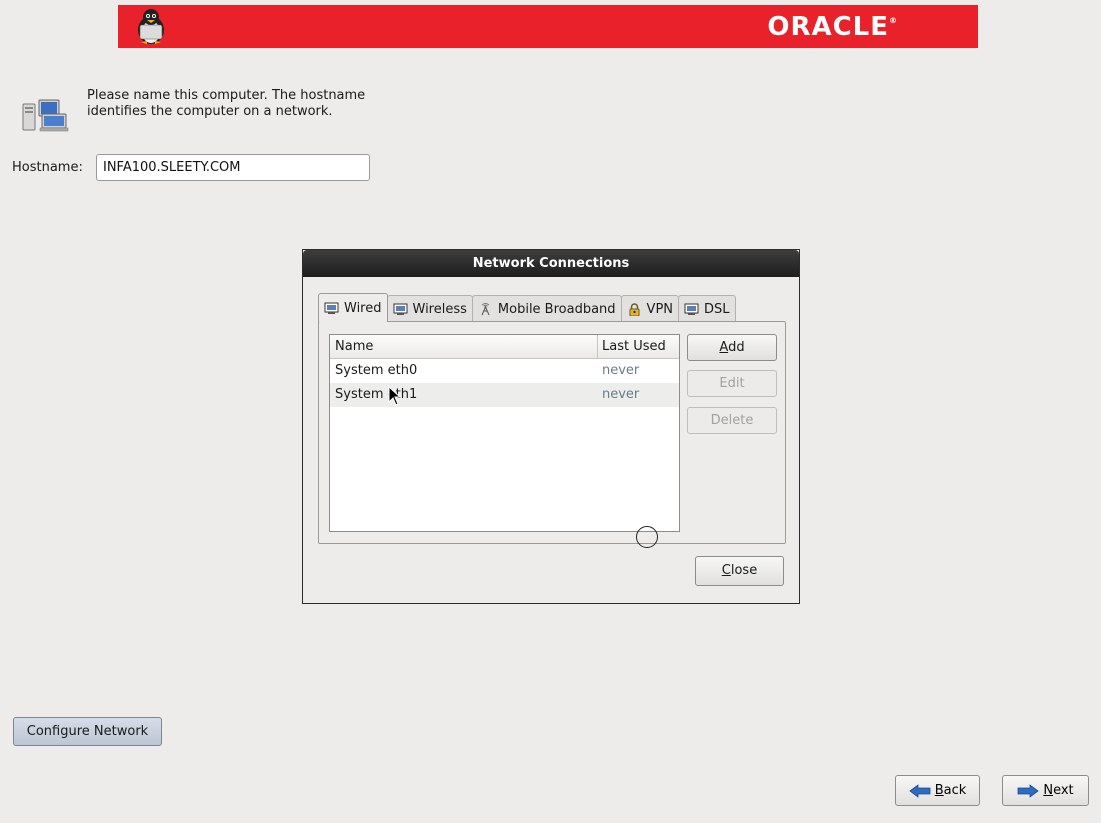  Describe the element at coordinates (832, 27) in the screenshot. I see `oracle-logo: ORACLE®` at that location.